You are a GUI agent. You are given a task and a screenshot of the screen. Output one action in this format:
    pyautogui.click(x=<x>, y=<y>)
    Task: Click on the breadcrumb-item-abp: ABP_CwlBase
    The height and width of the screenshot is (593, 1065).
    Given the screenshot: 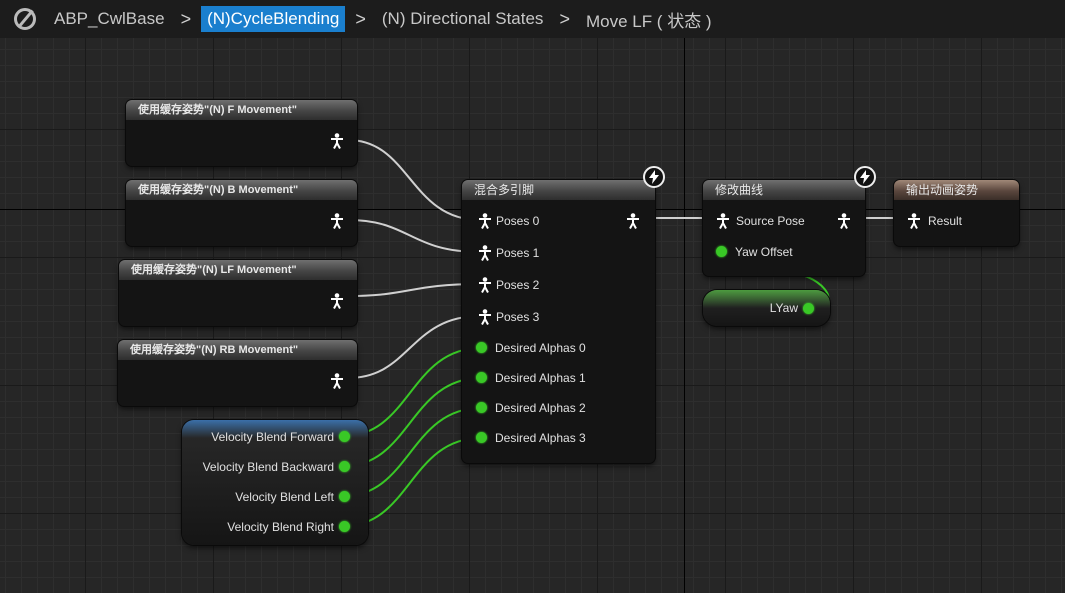 What is the action you would take?
    pyautogui.click(x=109, y=19)
    